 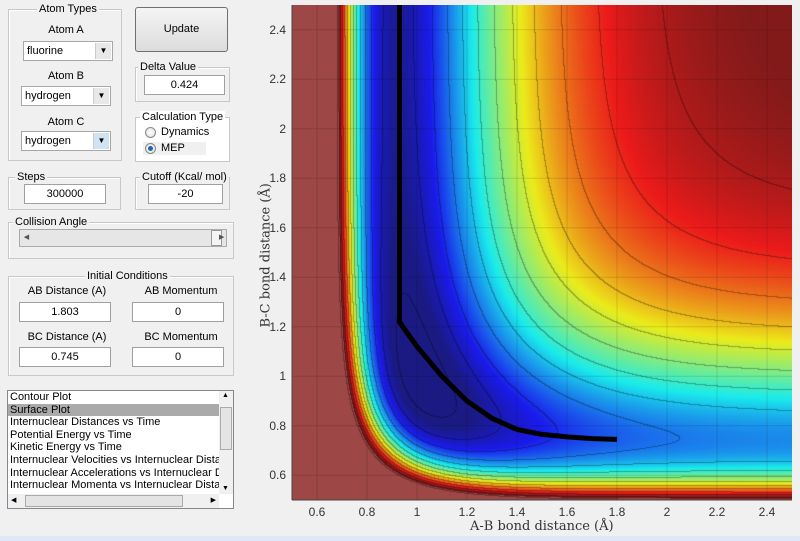 I want to click on x-tick-label: 2.4, so click(x=767, y=512).